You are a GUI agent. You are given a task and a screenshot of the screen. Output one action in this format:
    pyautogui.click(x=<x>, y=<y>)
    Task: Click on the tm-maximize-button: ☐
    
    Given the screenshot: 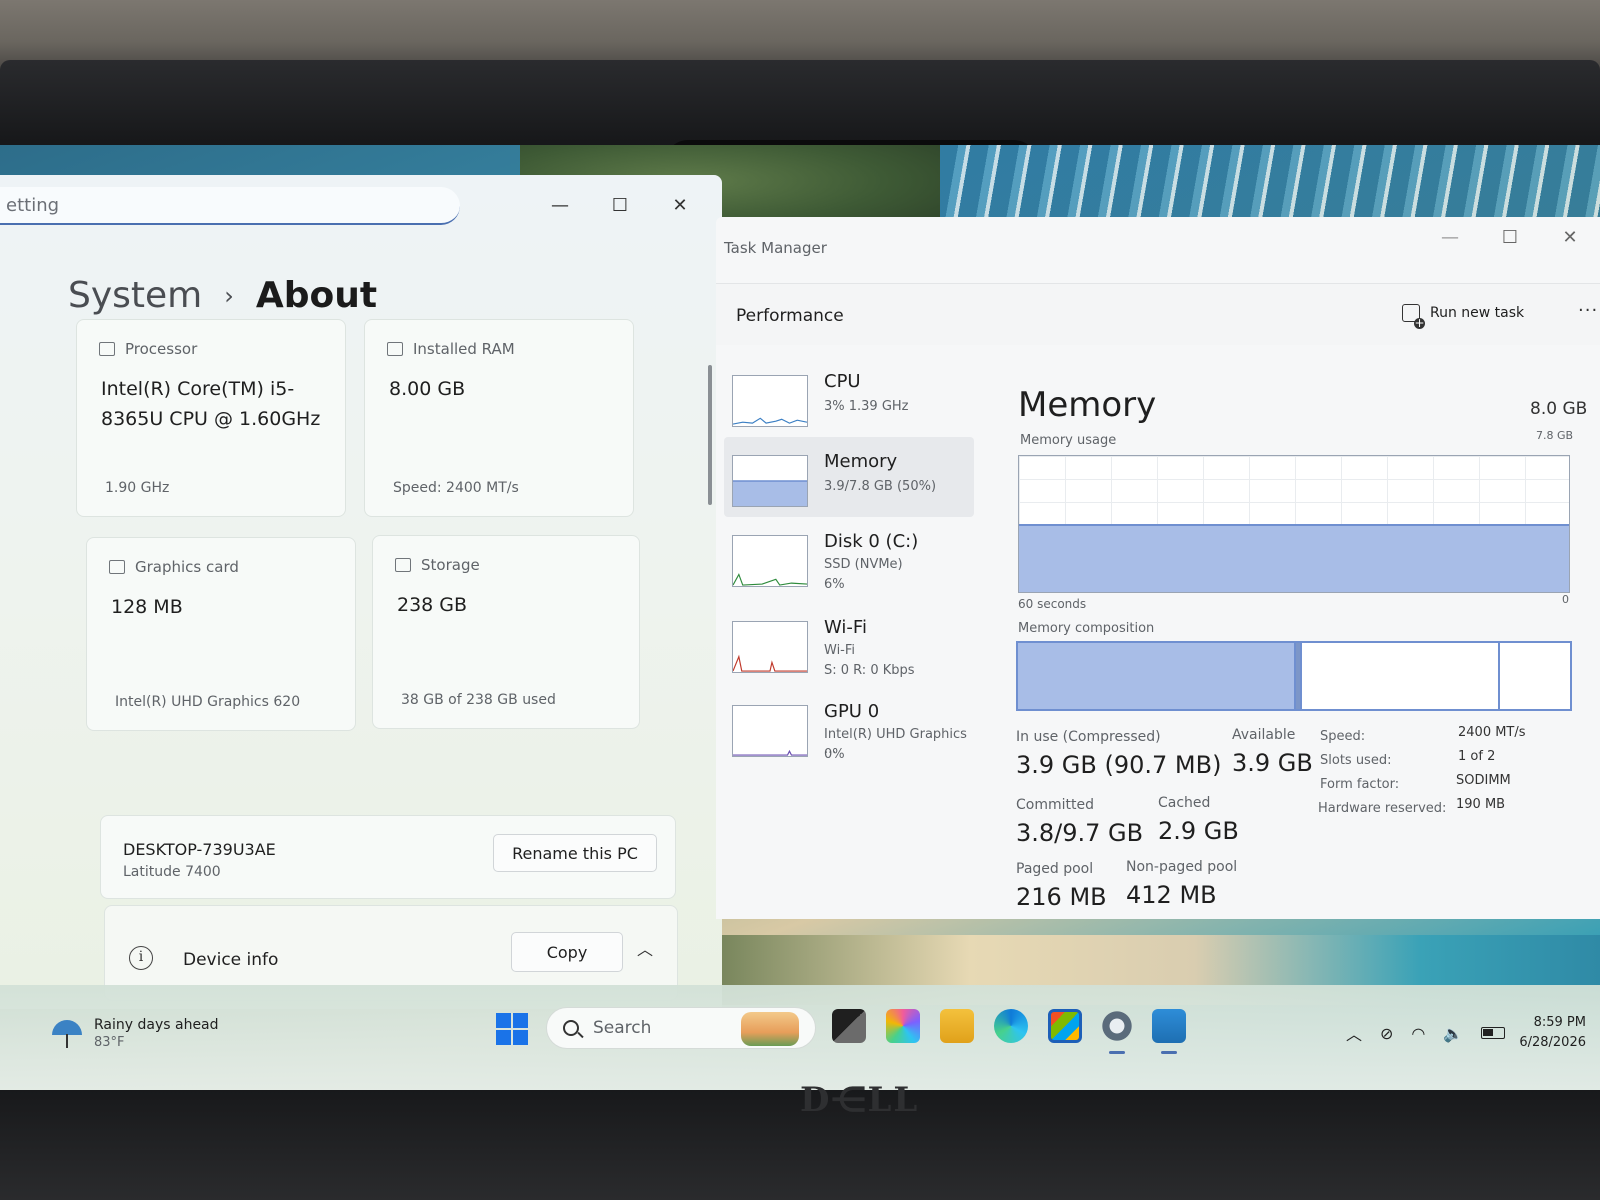 What is the action you would take?
    pyautogui.click(x=1510, y=237)
    